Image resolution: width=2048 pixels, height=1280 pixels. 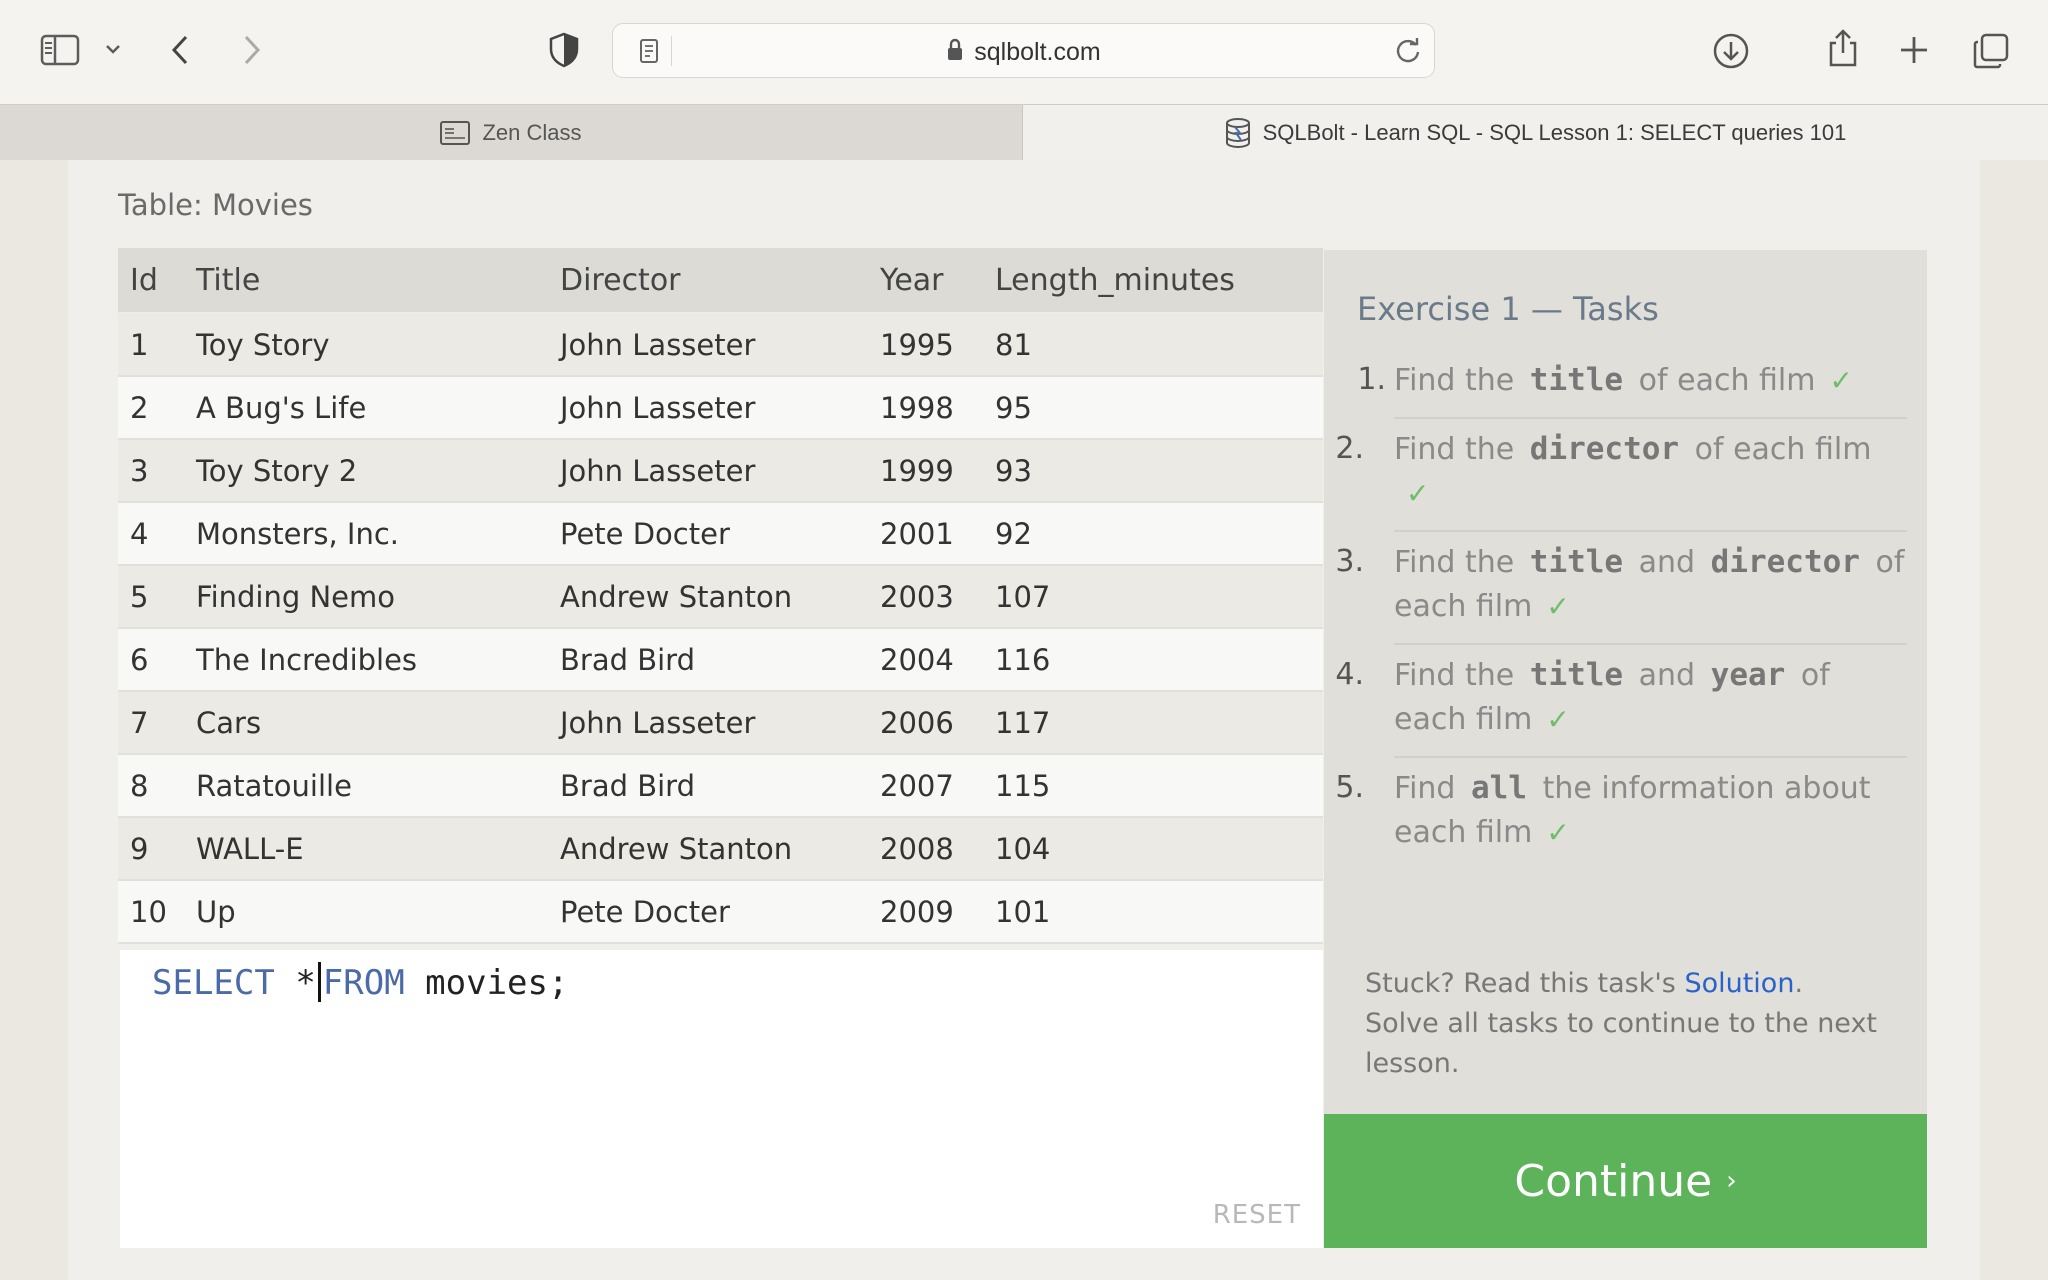 What do you see at coordinates (1621, 699) in the screenshot?
I see `task-item: 4. Find the title and year of each film ✓` at bounding box center [1621, 699].